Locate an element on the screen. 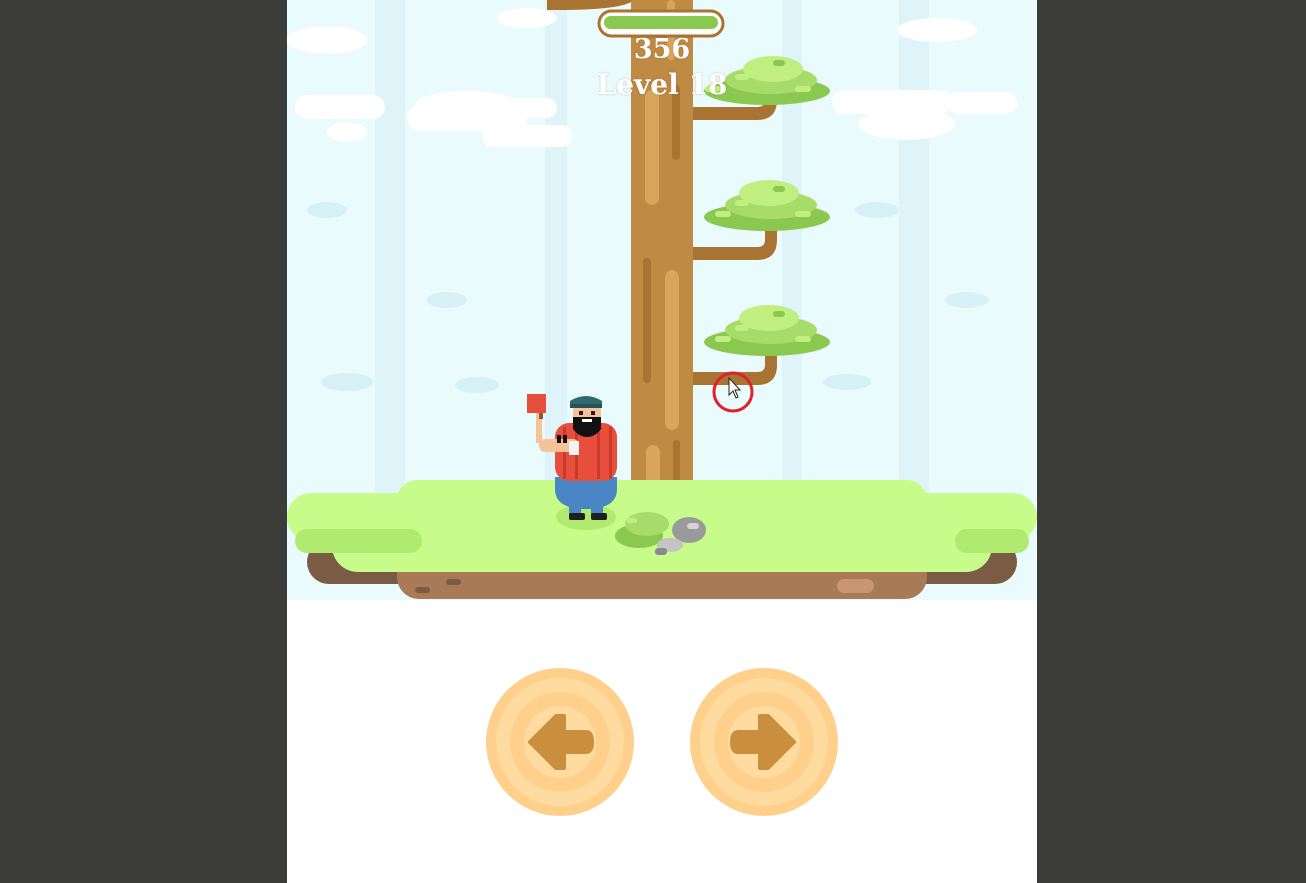 The image size is (1306, 883). mouse-cursor-icon is located at coordinates (733, 392).